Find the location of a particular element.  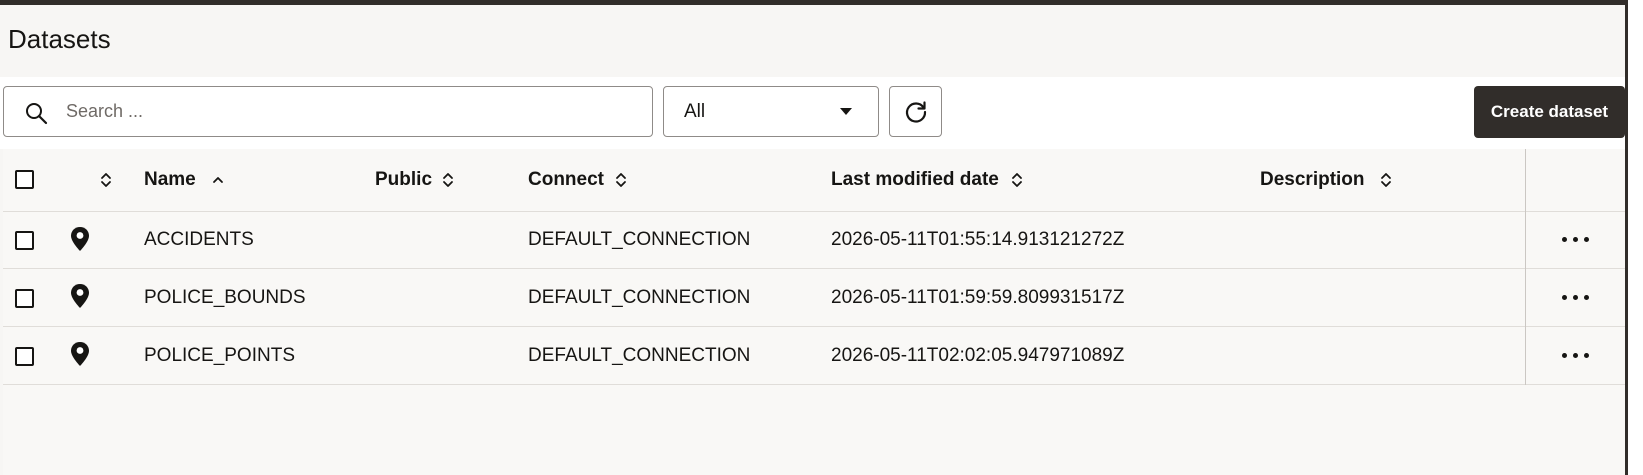

refresh-button is located at coordinates (915, 111).